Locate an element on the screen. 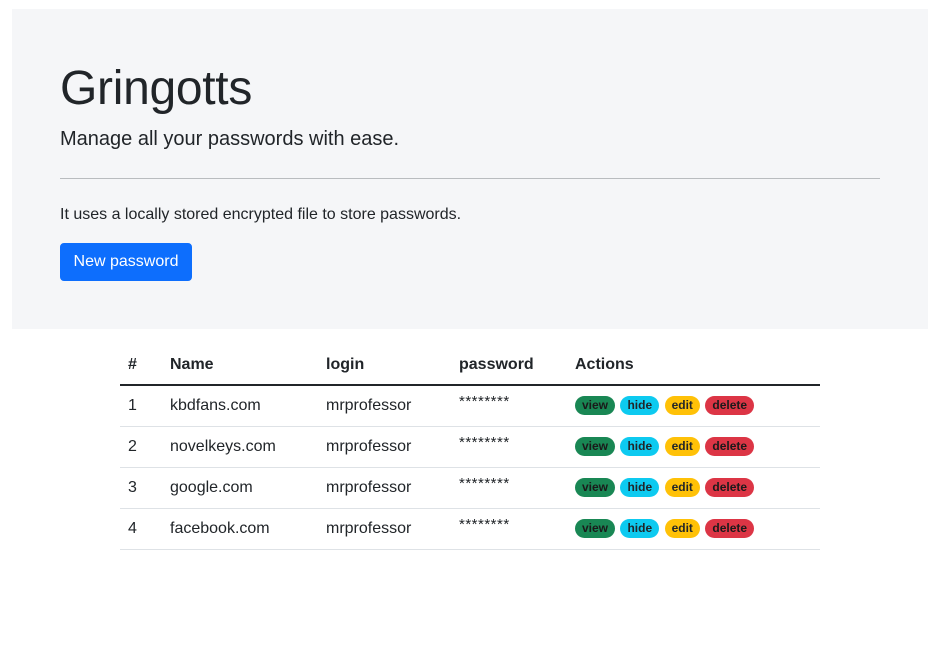  row-name: novelkeys.com is located at coordinates (240, 447).